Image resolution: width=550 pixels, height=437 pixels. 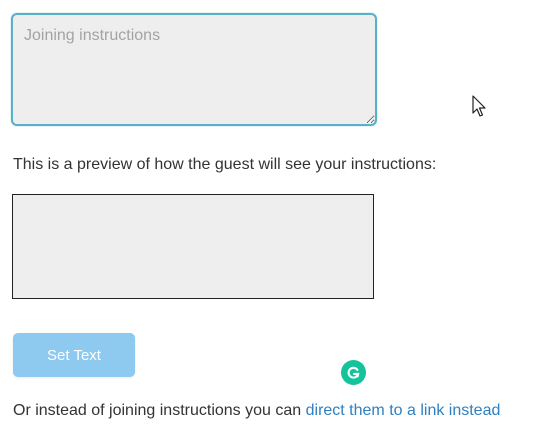 I want to click on grammarly-g-glyph, so click(x=353, y=372).